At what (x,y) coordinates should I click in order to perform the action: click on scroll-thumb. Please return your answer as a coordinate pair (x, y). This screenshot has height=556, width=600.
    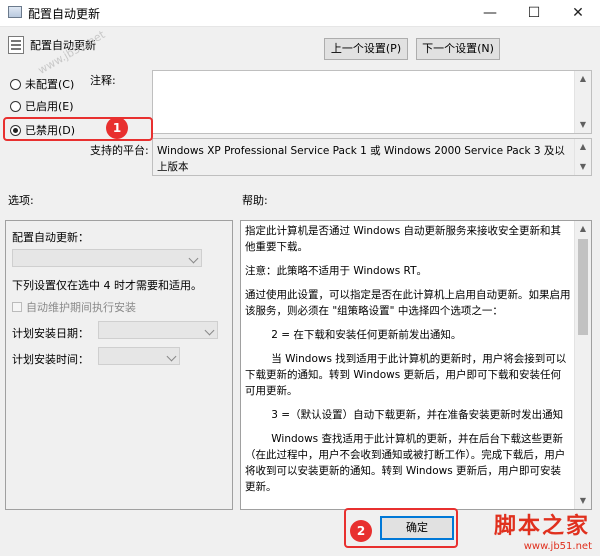
    Looking at the image, I should click on (583, 287).